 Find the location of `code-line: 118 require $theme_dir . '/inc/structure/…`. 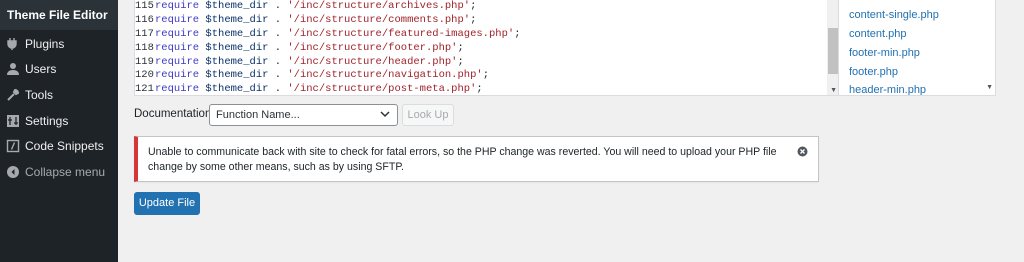

code-line: 118 require $theme_dir . '/inc/structure/… is located at coordinates (487, 49).